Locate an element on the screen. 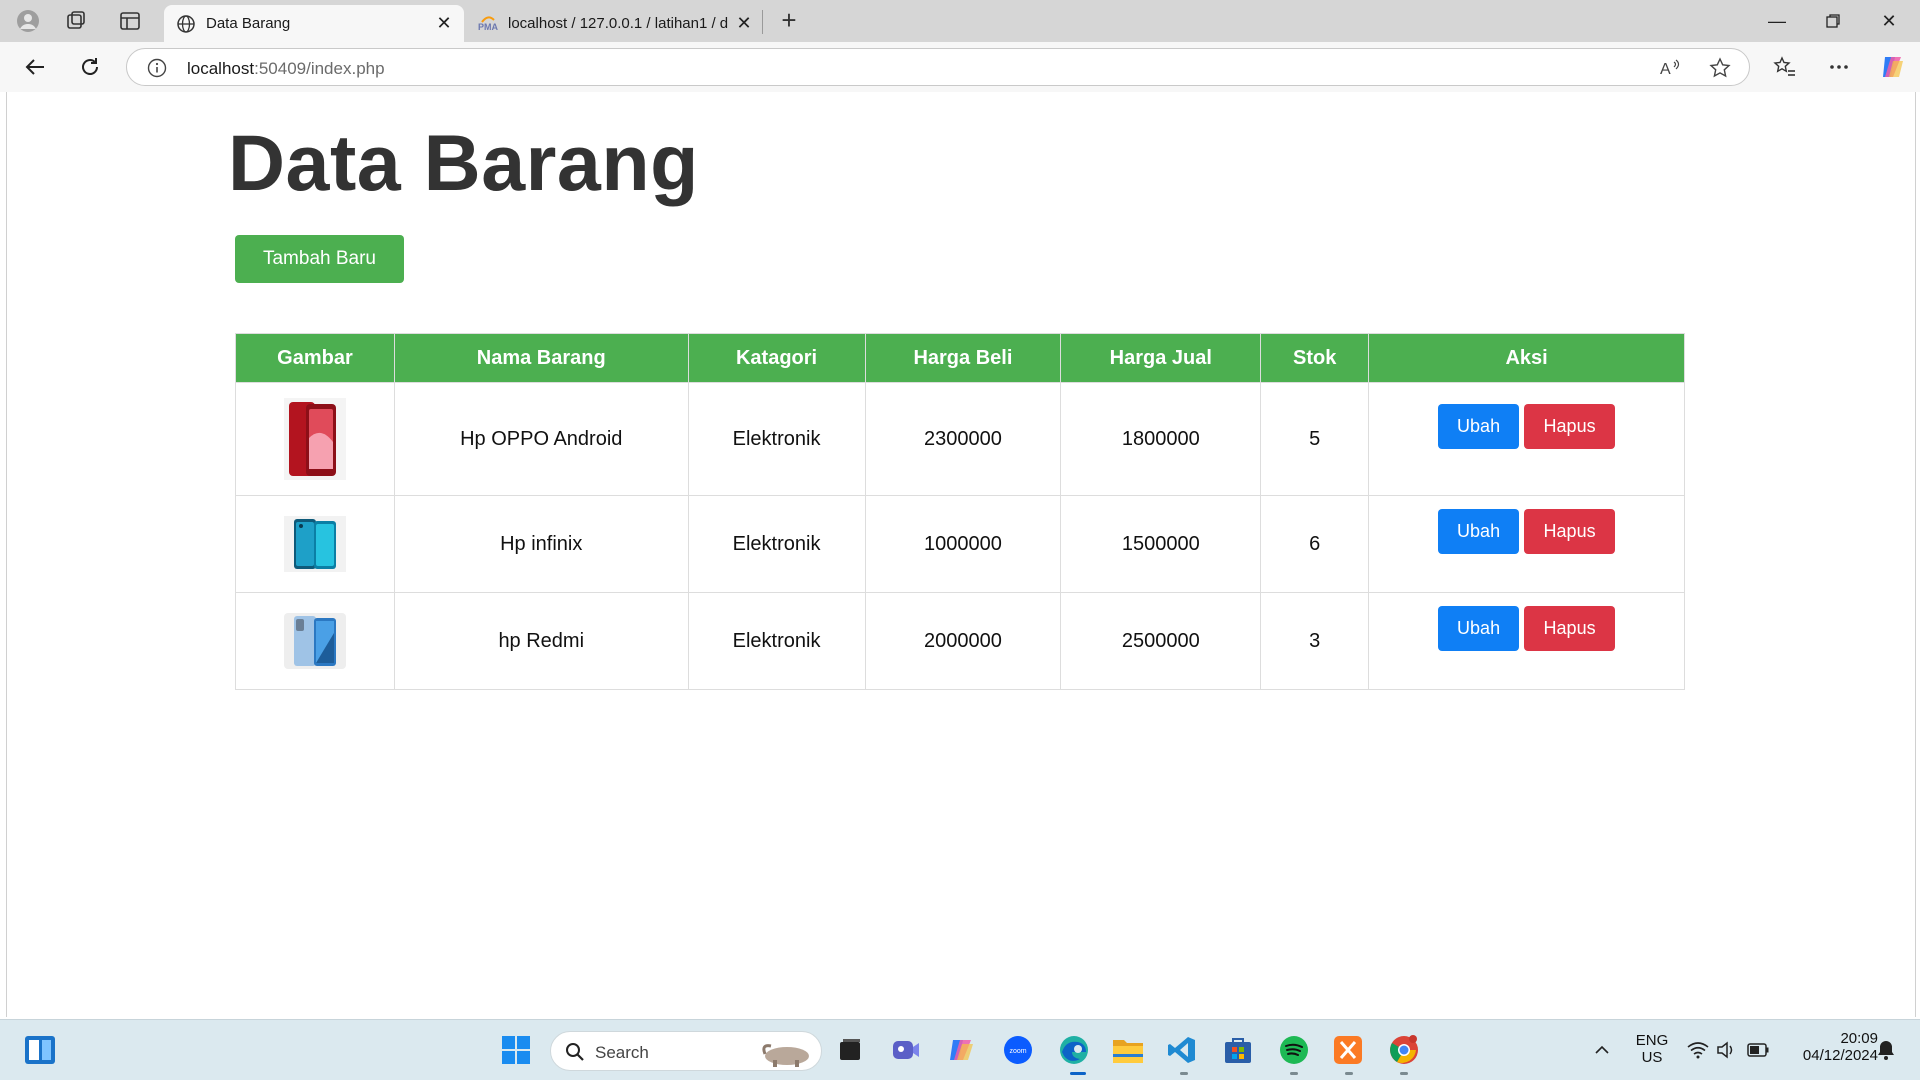 This screenshot has height=1080, width=1920. restore-icon is located at coordinates (1833, 21).